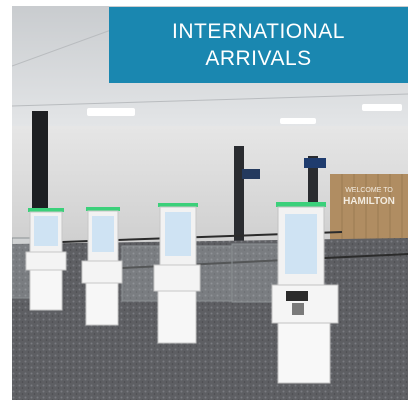 This screenshot has width=411, height=404. What do you see at coordinates (315, 163) in the screenshot?
I see `overhead-sign` at bounding box center [315, 163].